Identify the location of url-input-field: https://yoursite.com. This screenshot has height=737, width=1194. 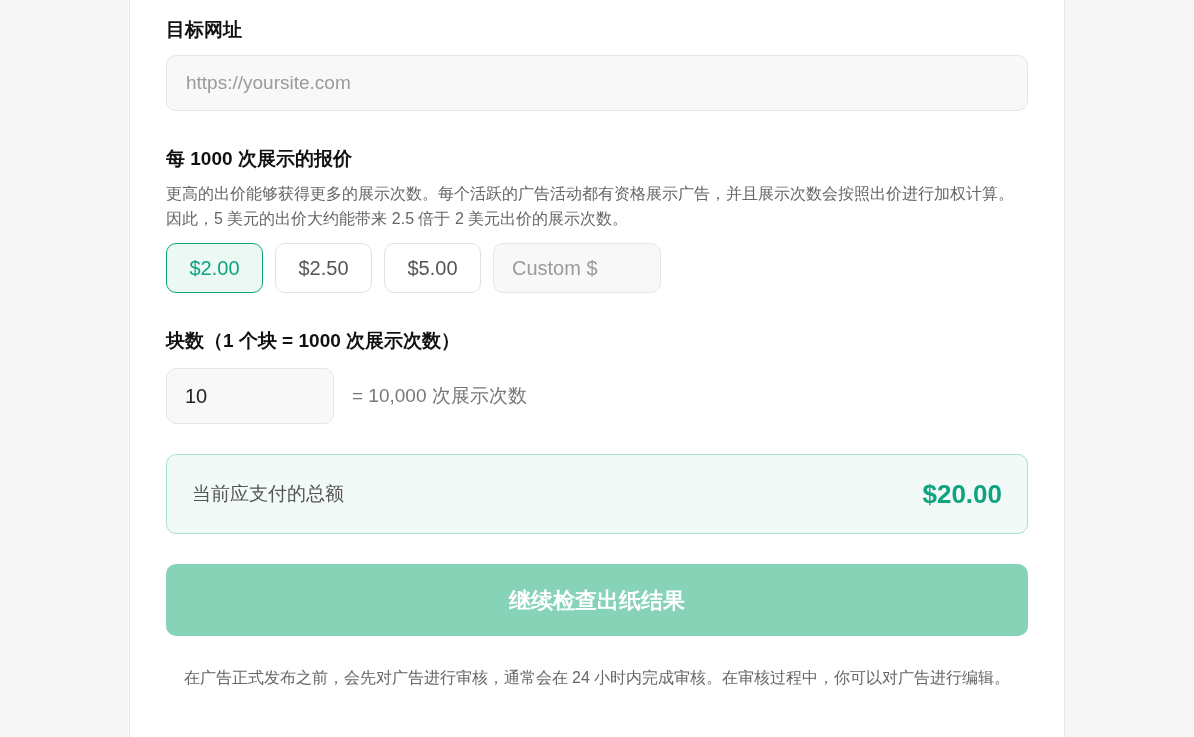
(597, 83).